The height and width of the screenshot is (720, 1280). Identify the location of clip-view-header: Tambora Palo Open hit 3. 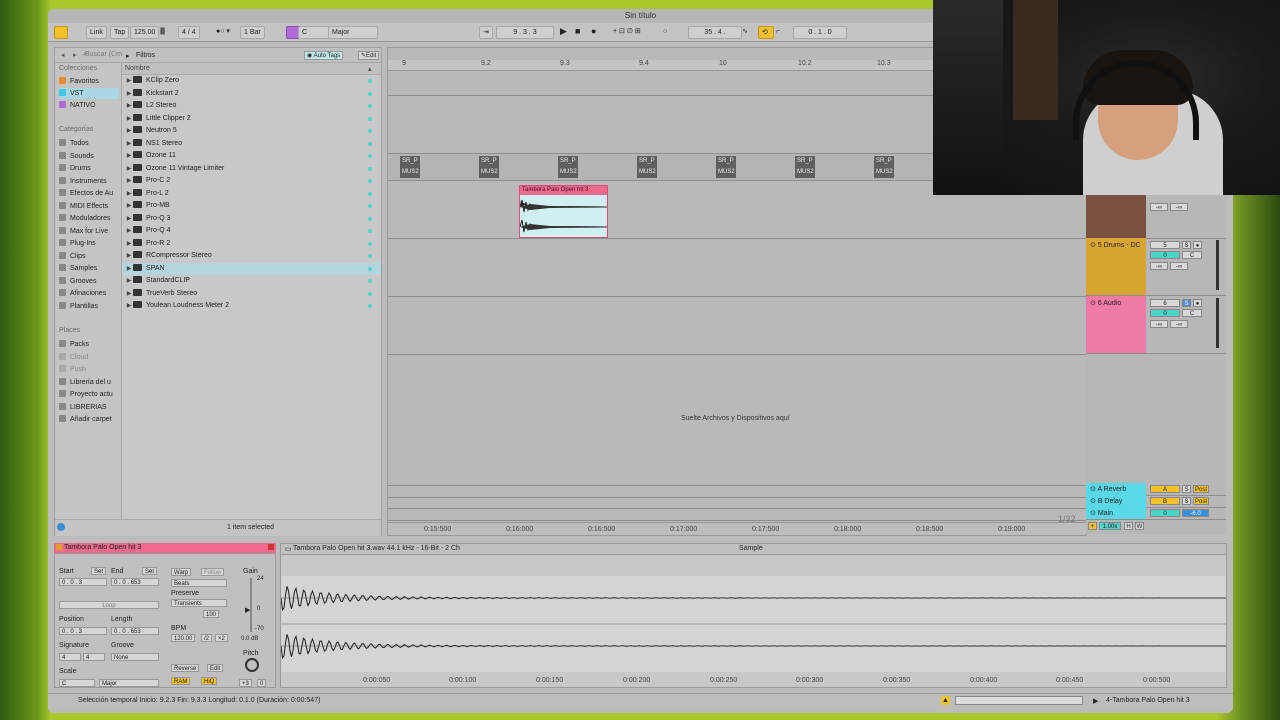
(165, 548).